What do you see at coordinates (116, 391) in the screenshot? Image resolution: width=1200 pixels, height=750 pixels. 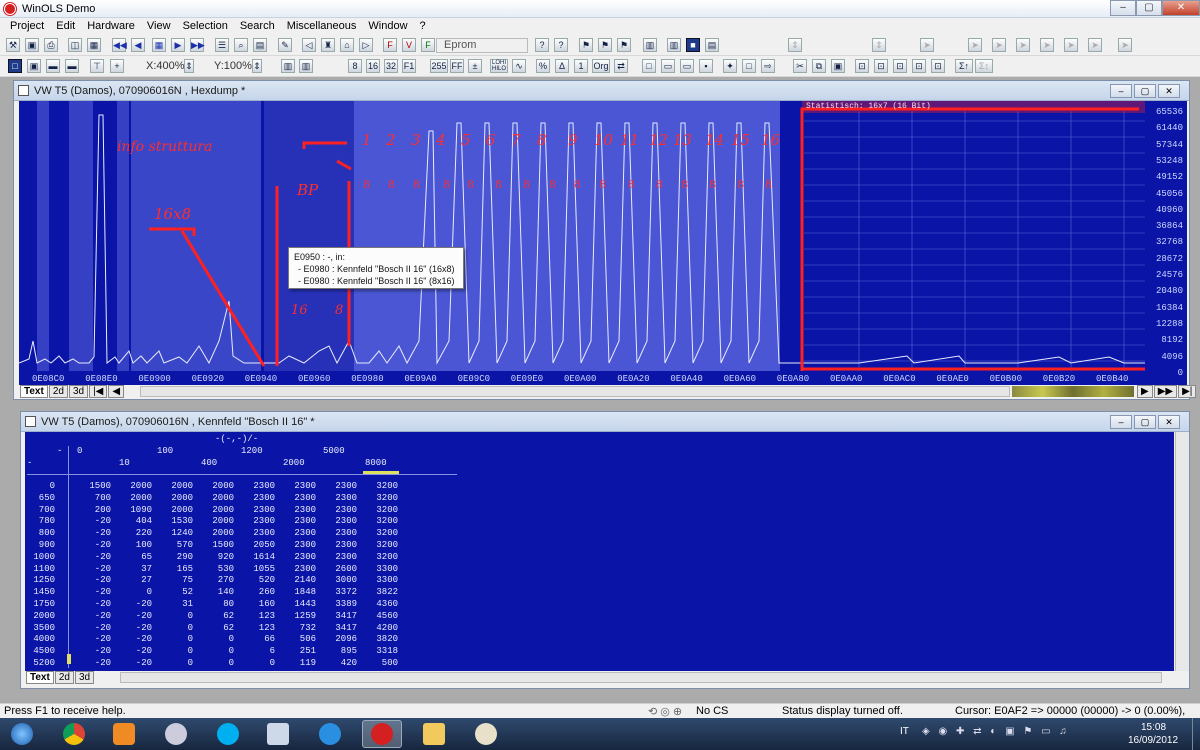 I see `scroll-left-icon: ◀` at bounding box center [116, 391].